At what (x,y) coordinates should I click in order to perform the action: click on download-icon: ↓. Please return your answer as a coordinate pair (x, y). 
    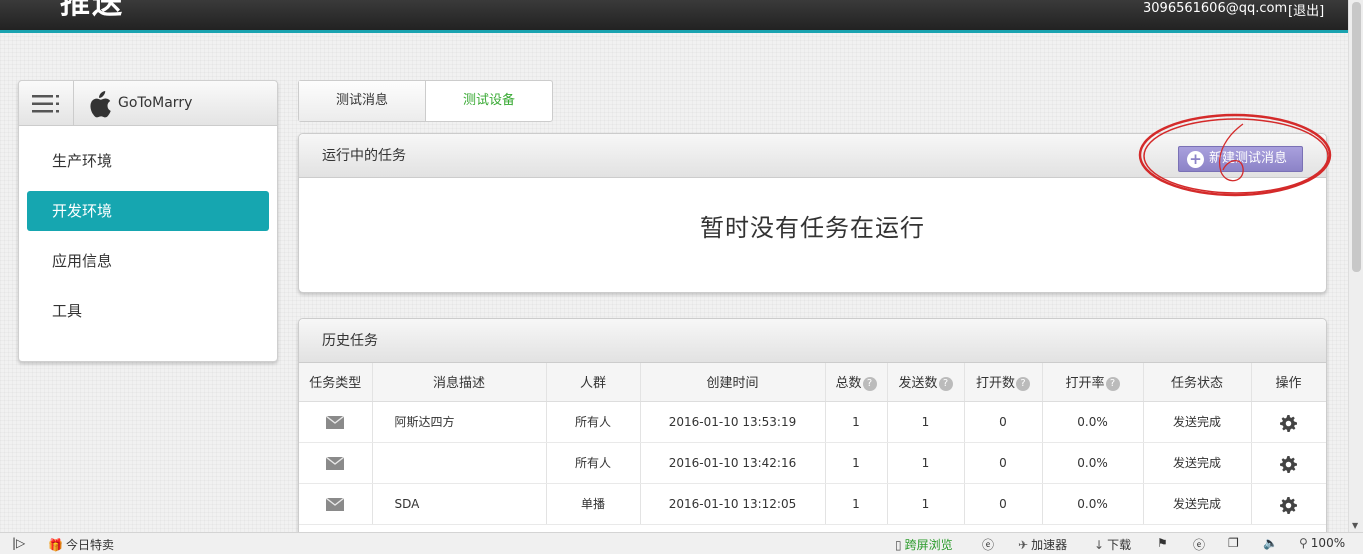
    Looking at the image, I should click on (1099, 545).